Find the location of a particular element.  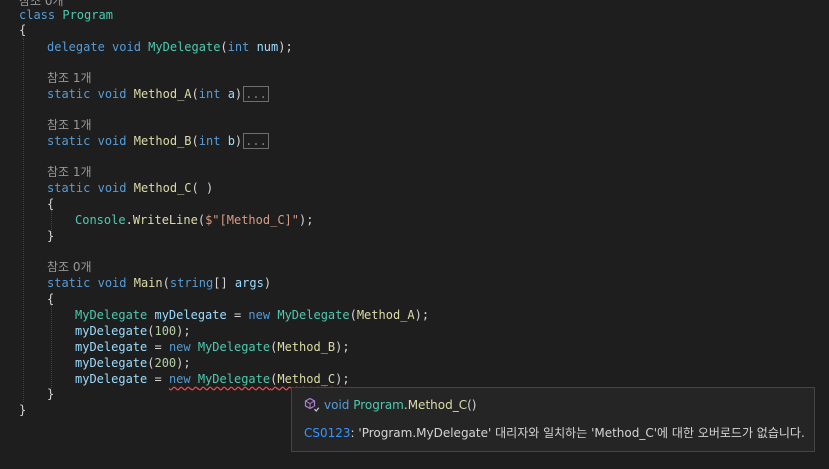

method-icon is located at coordinates (312, 405).